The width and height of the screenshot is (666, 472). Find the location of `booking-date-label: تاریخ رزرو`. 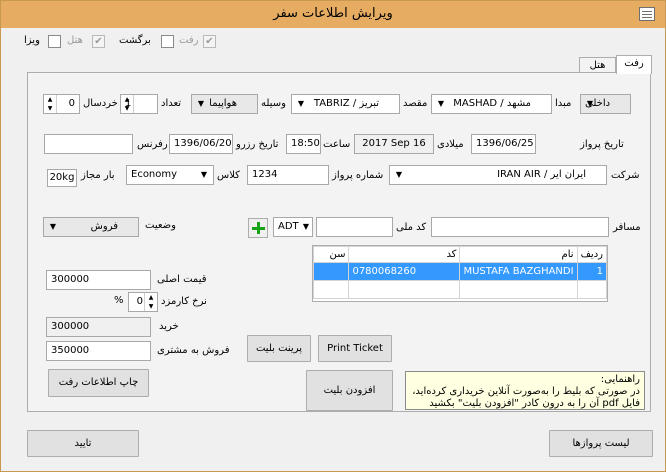

booking-date-label: تاریخ رزرو is located at coordinates (257, 144).